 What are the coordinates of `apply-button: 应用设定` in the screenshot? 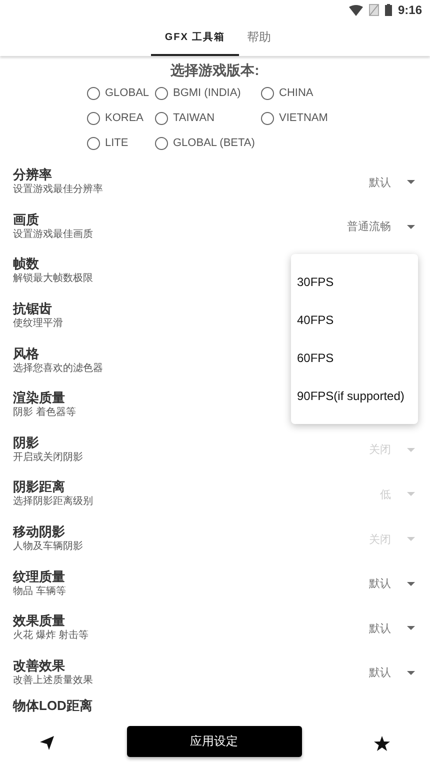 It's located at (214, 741).